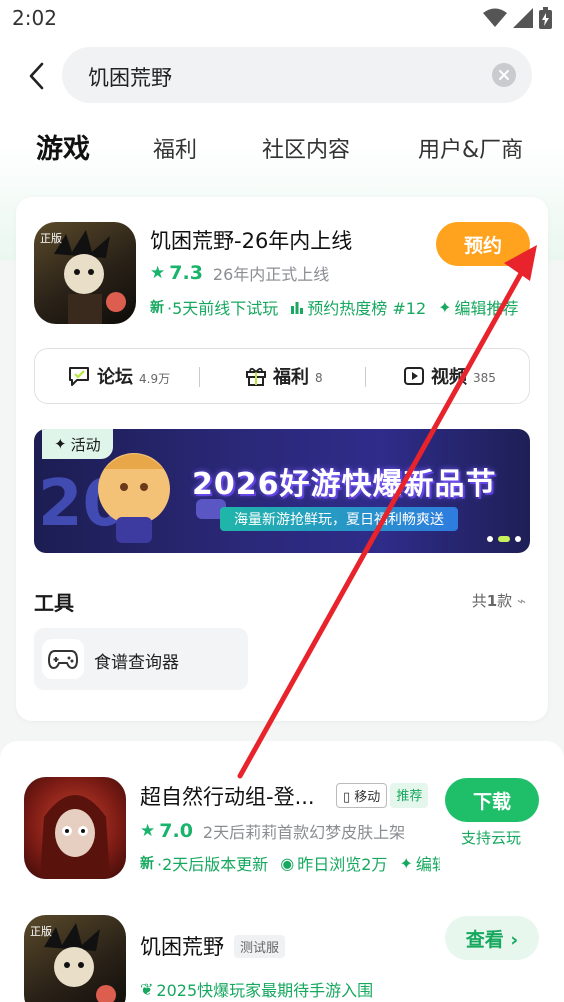 The image size is (564, 1002). Describe the element at coordinates (136, 663) in the screenshot. I see `tool-label: 食谱查询器` at that location.